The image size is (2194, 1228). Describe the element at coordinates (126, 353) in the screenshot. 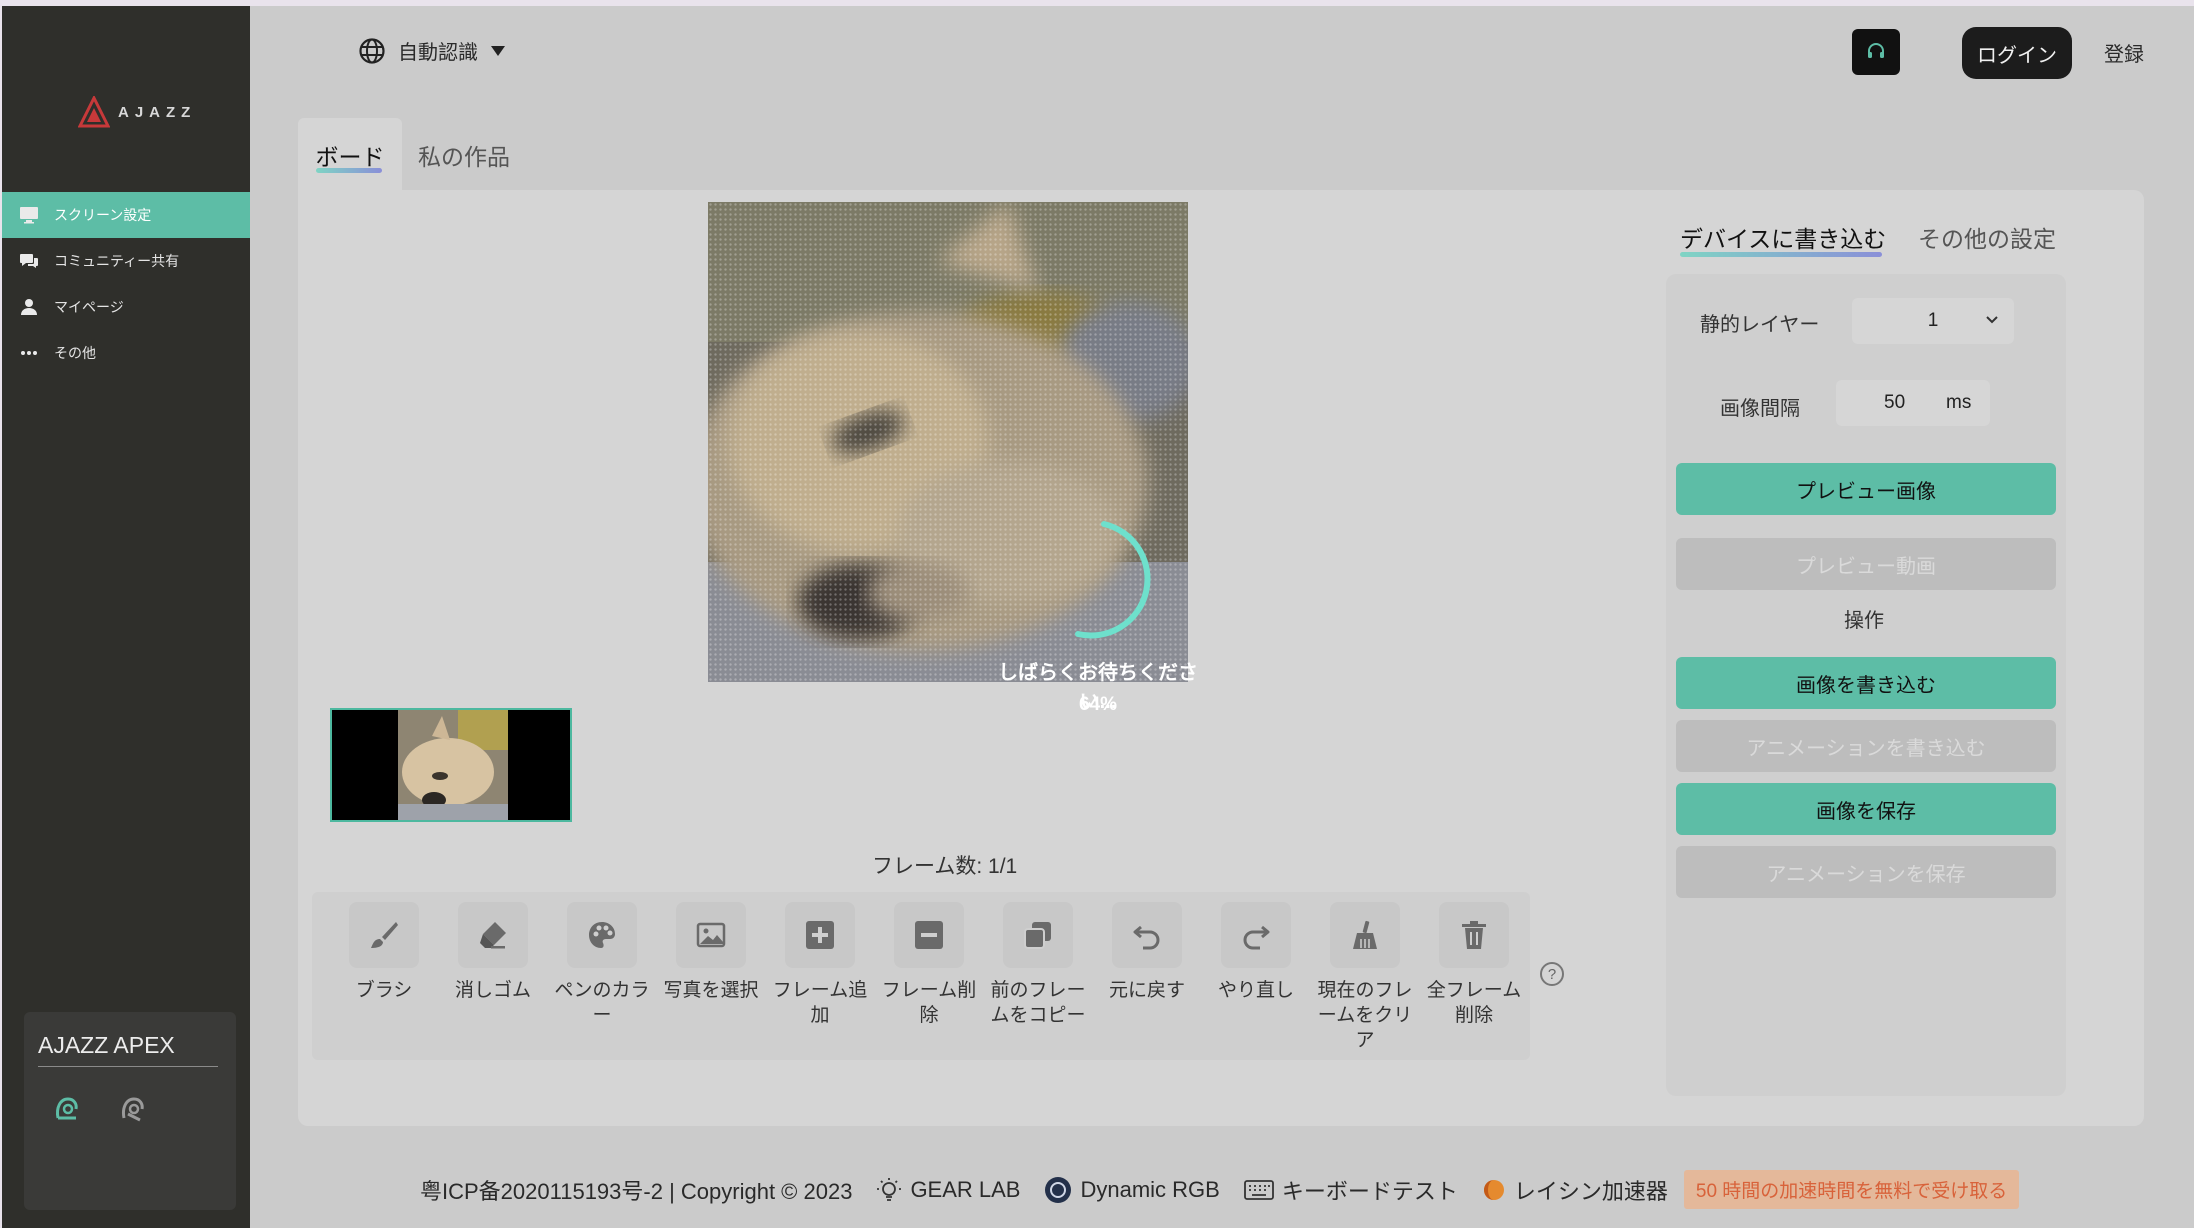

I see `sidebar-item-other: その他` at that location.